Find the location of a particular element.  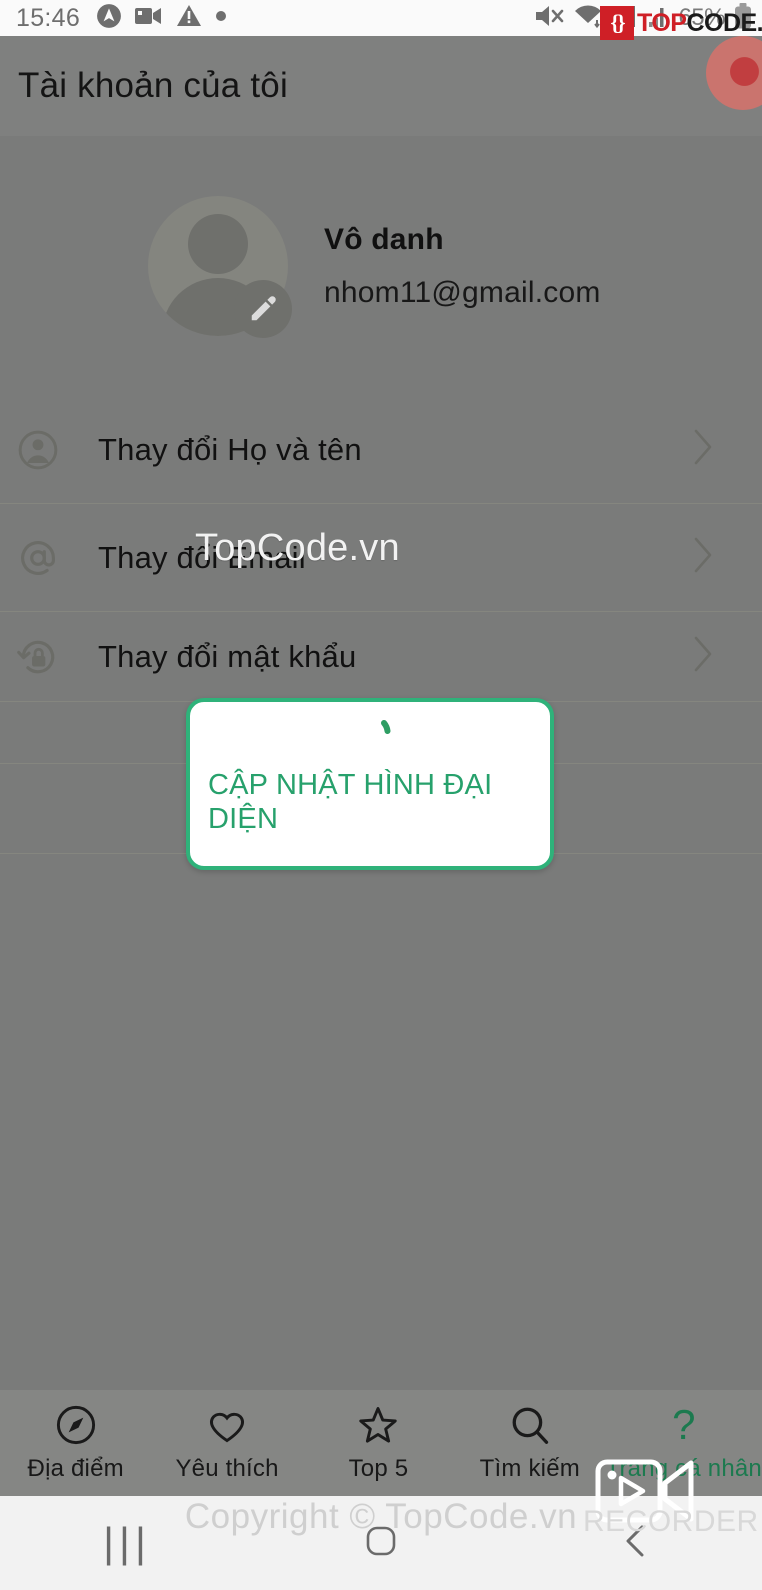

question-mark-glyph: ? is located at coordinates (684, 1424).